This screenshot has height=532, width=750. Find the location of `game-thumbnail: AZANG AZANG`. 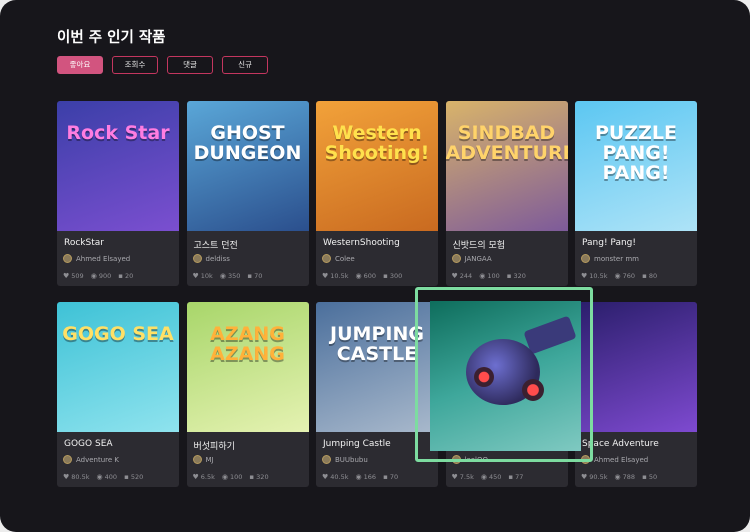

game-thumbnail: AZANG AZANG is located at coordinates (247, 367).